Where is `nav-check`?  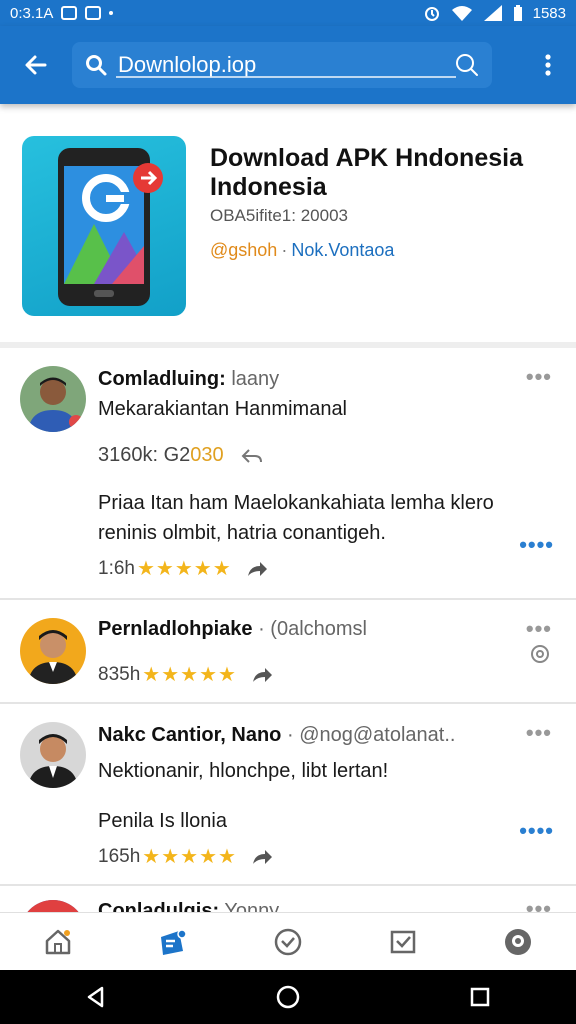 nav-check is located at coordinates (288, 942).